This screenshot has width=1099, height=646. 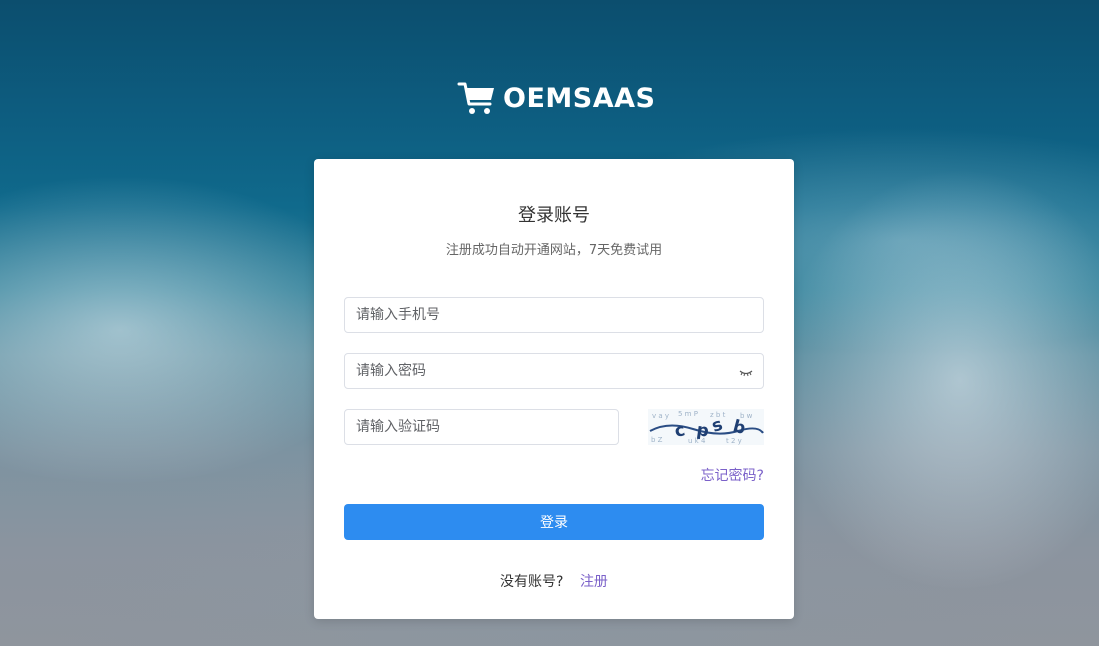 I want to click on login-title: 登录账号, so click(x=554, y=215).